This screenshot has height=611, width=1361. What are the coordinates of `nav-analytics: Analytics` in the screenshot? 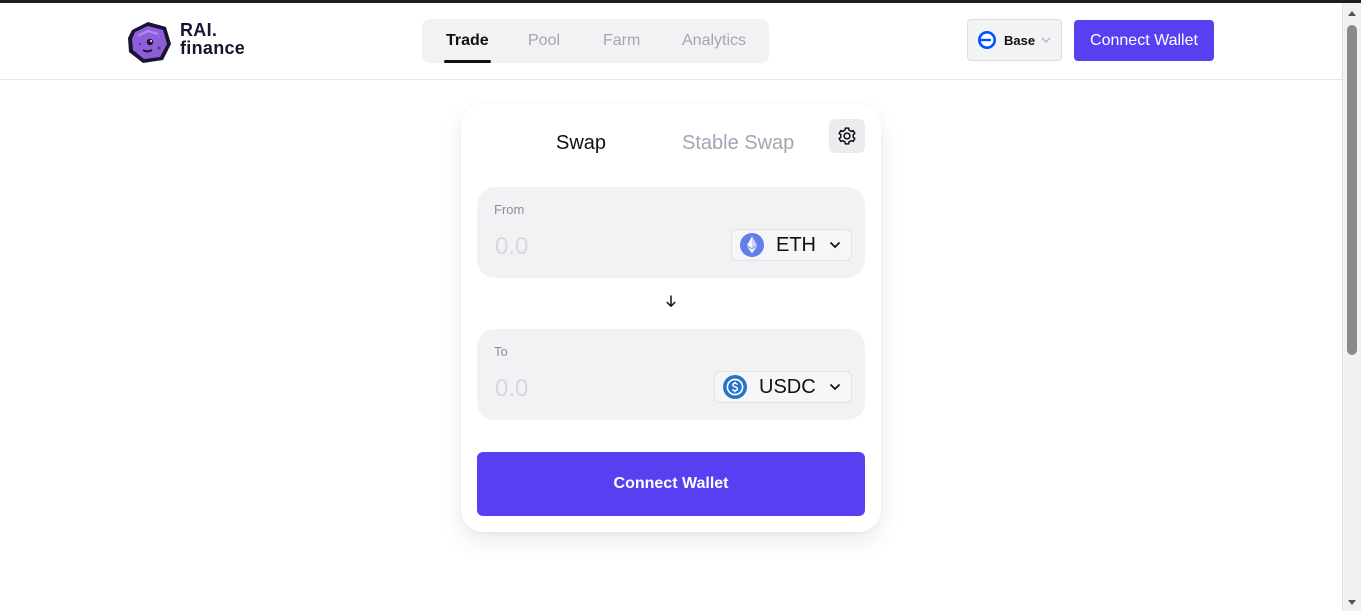 It's located at (714, 41).